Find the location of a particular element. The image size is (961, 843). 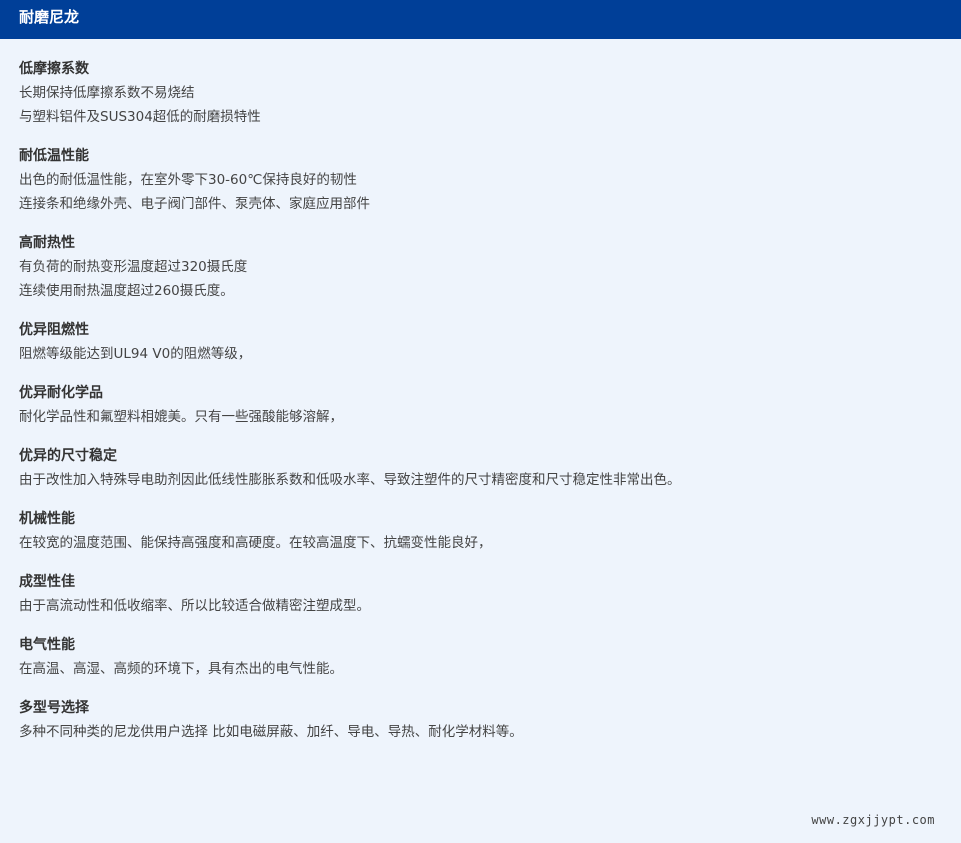

section-text: 在高温、高湿、高频的环境下，具有杰出的电气性能。 is located at coordinates (181, 669).